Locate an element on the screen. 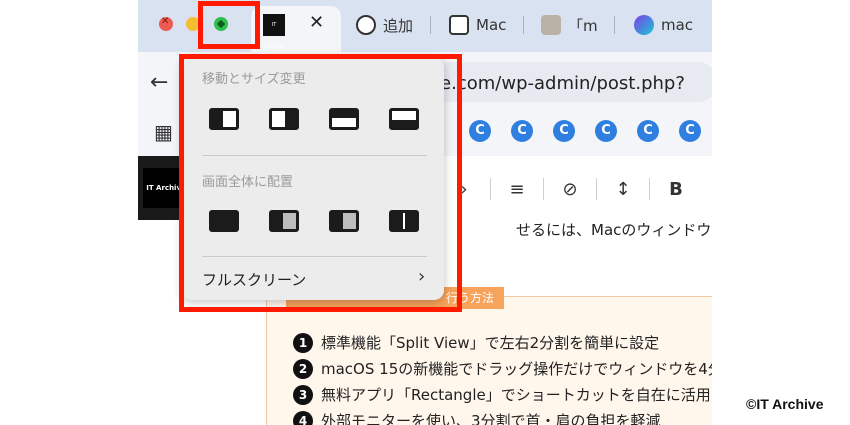 The image size is (850, 425). photo-icon is located at coordinates (551, 25).